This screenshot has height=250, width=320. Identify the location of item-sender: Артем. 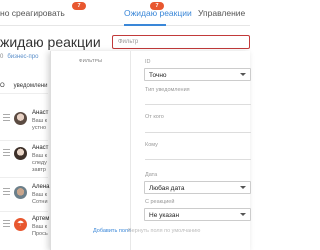
(41, 219).